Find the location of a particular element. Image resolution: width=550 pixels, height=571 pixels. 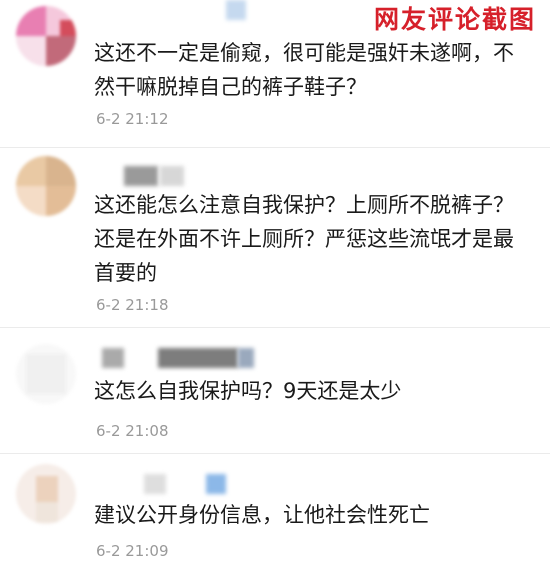

comment-text: 这怎么自我保护吗？9天还是太少 is located at coordinates (248, 391).